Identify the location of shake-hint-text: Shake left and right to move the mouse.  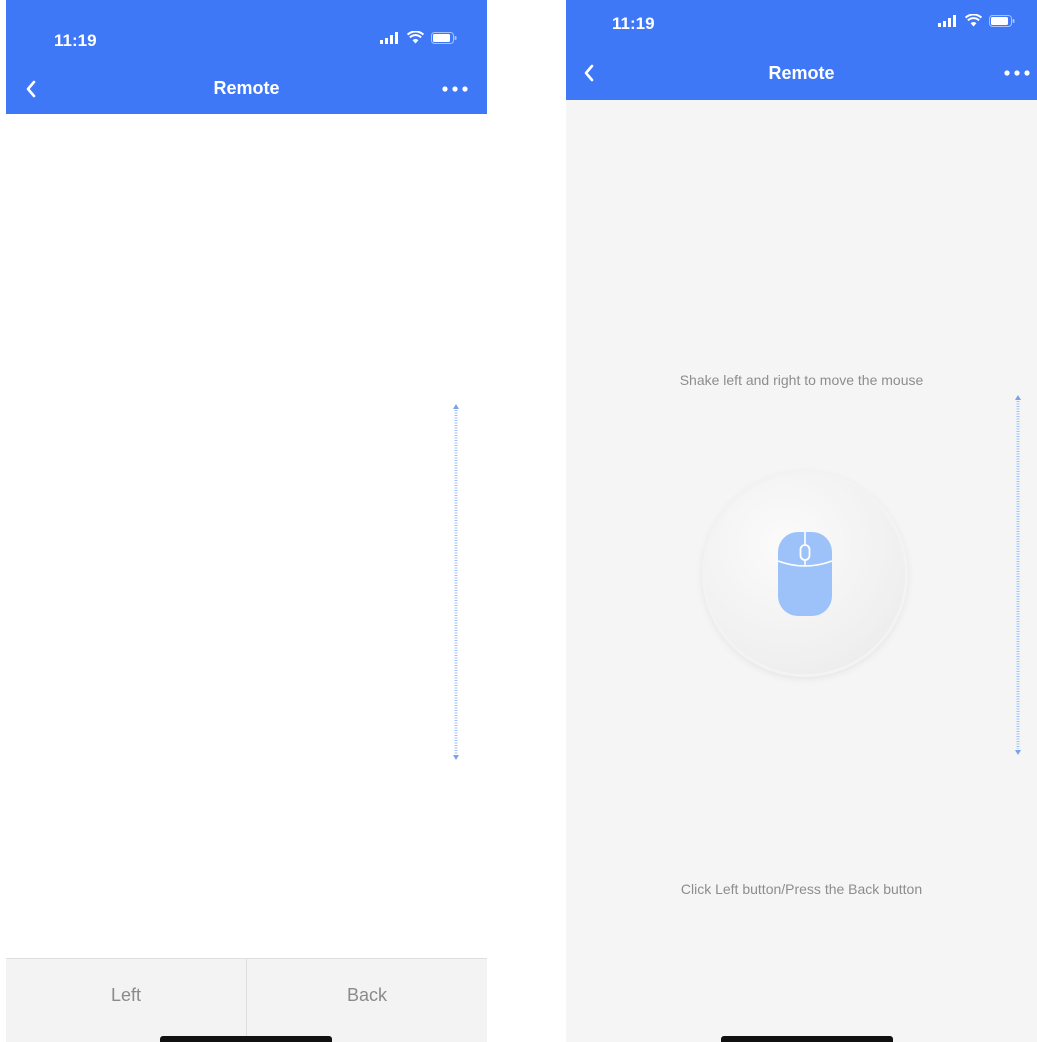
(801, 380).